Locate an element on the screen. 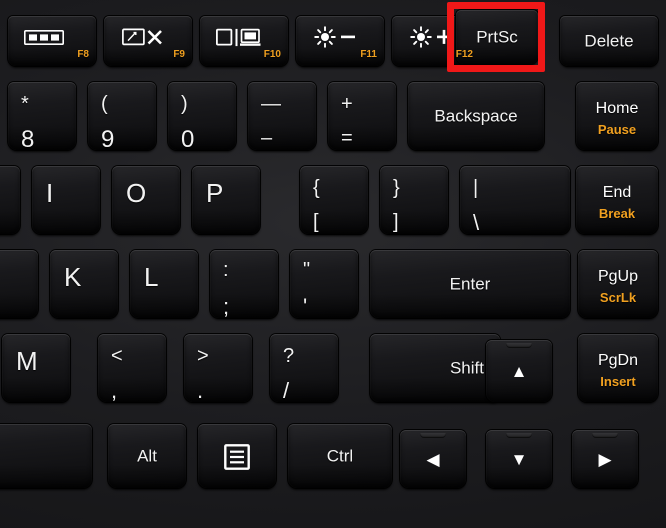  key-arrow-right: ▶ is located at coordinates (605, 459).